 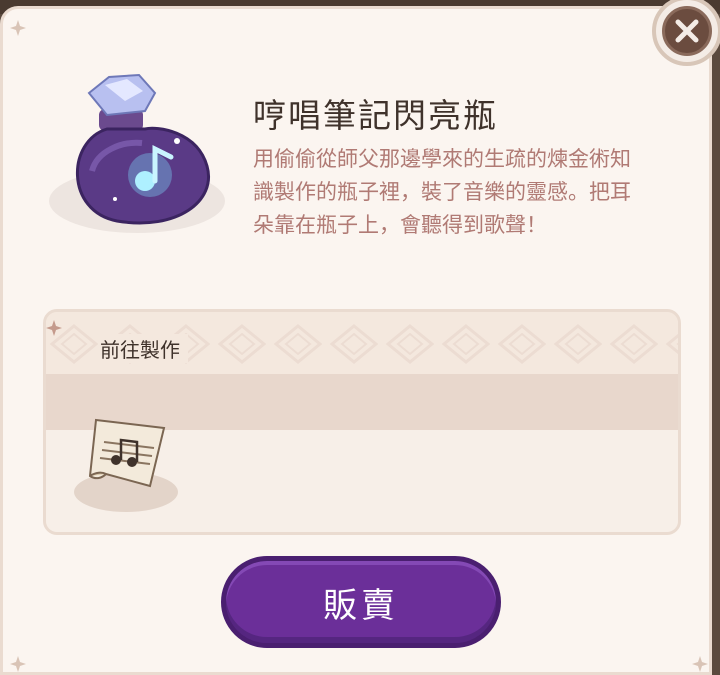 I want to click on potion-bottle-icon, so click(x=137, y=153).